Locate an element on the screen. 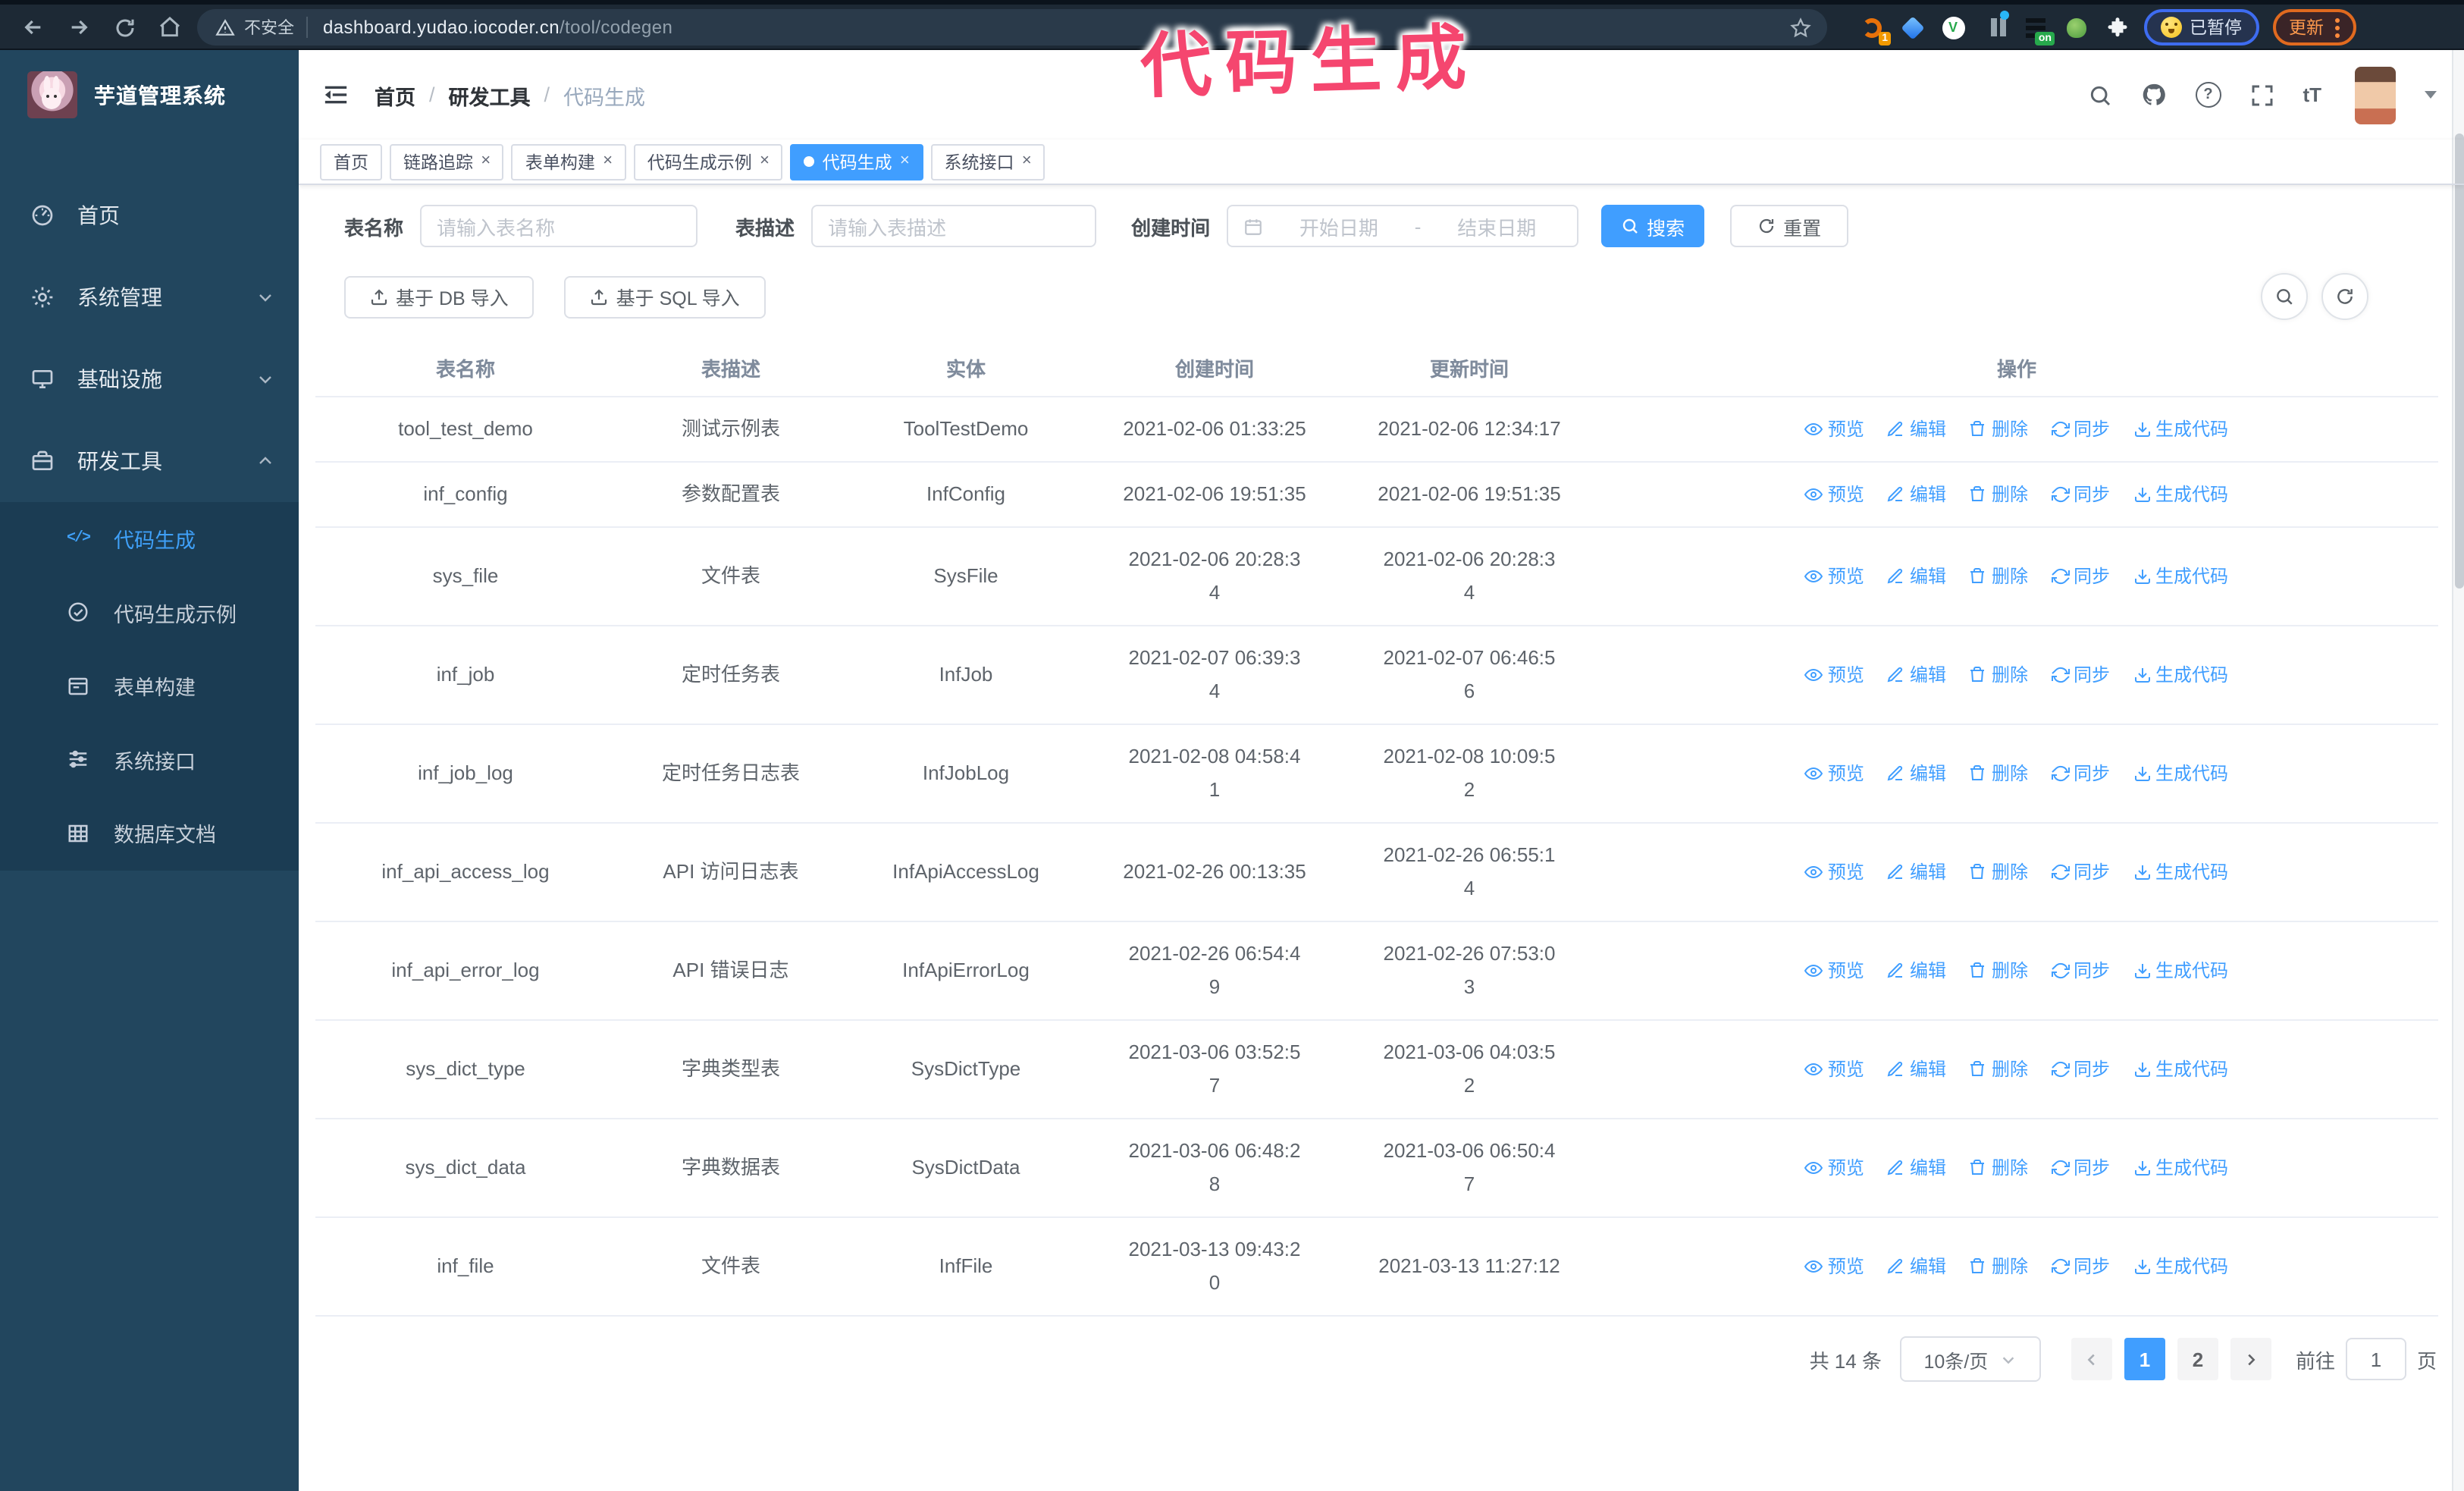 Image resolution: width=2464 pixels, height=1491 pixels. font-size-icon: tT is located at coordinates (2312, 94).